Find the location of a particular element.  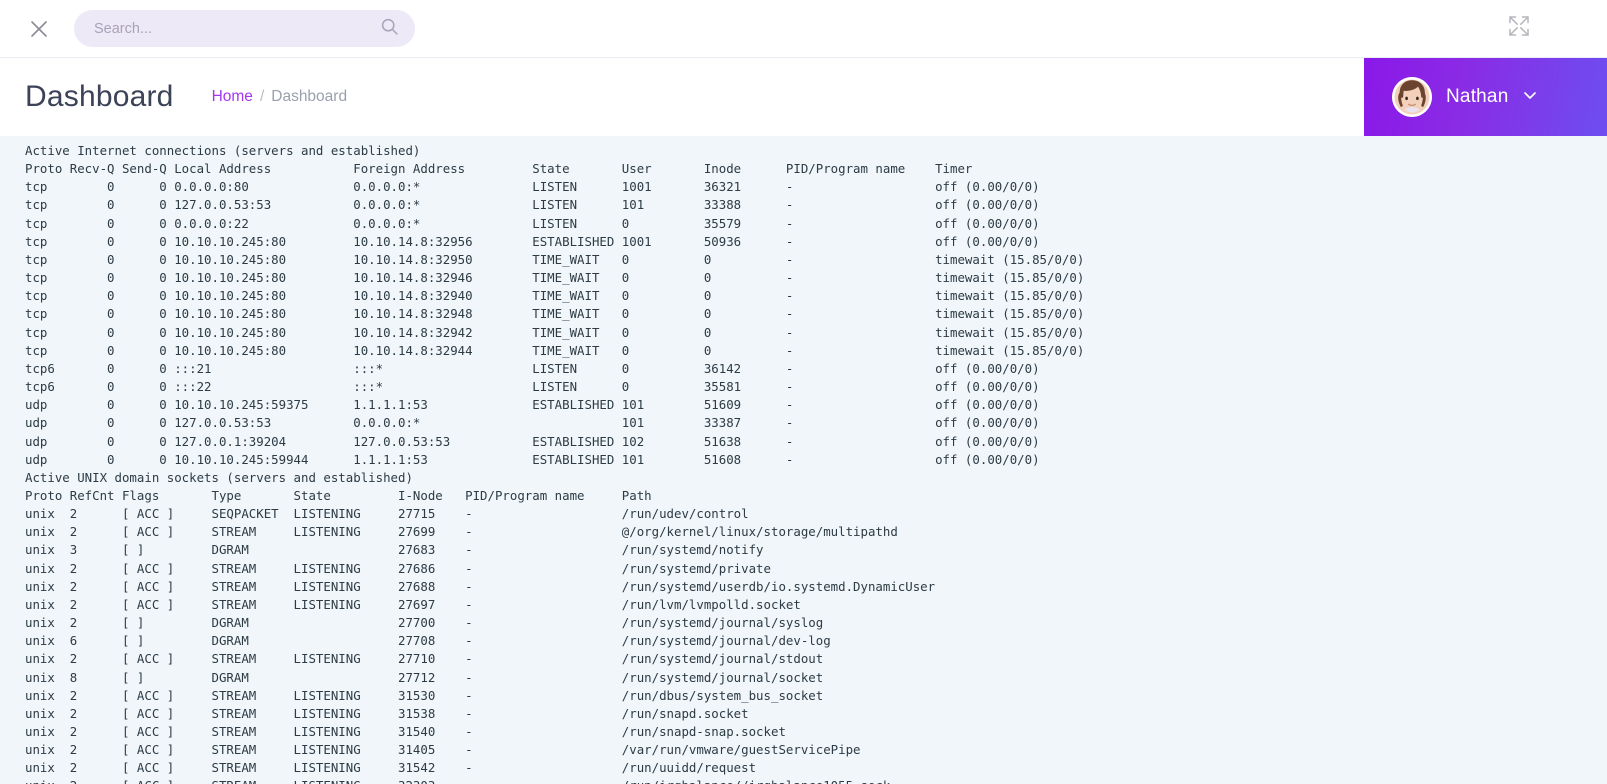

breadcrumb-home-link: Home is located at coordinates (232, 97).